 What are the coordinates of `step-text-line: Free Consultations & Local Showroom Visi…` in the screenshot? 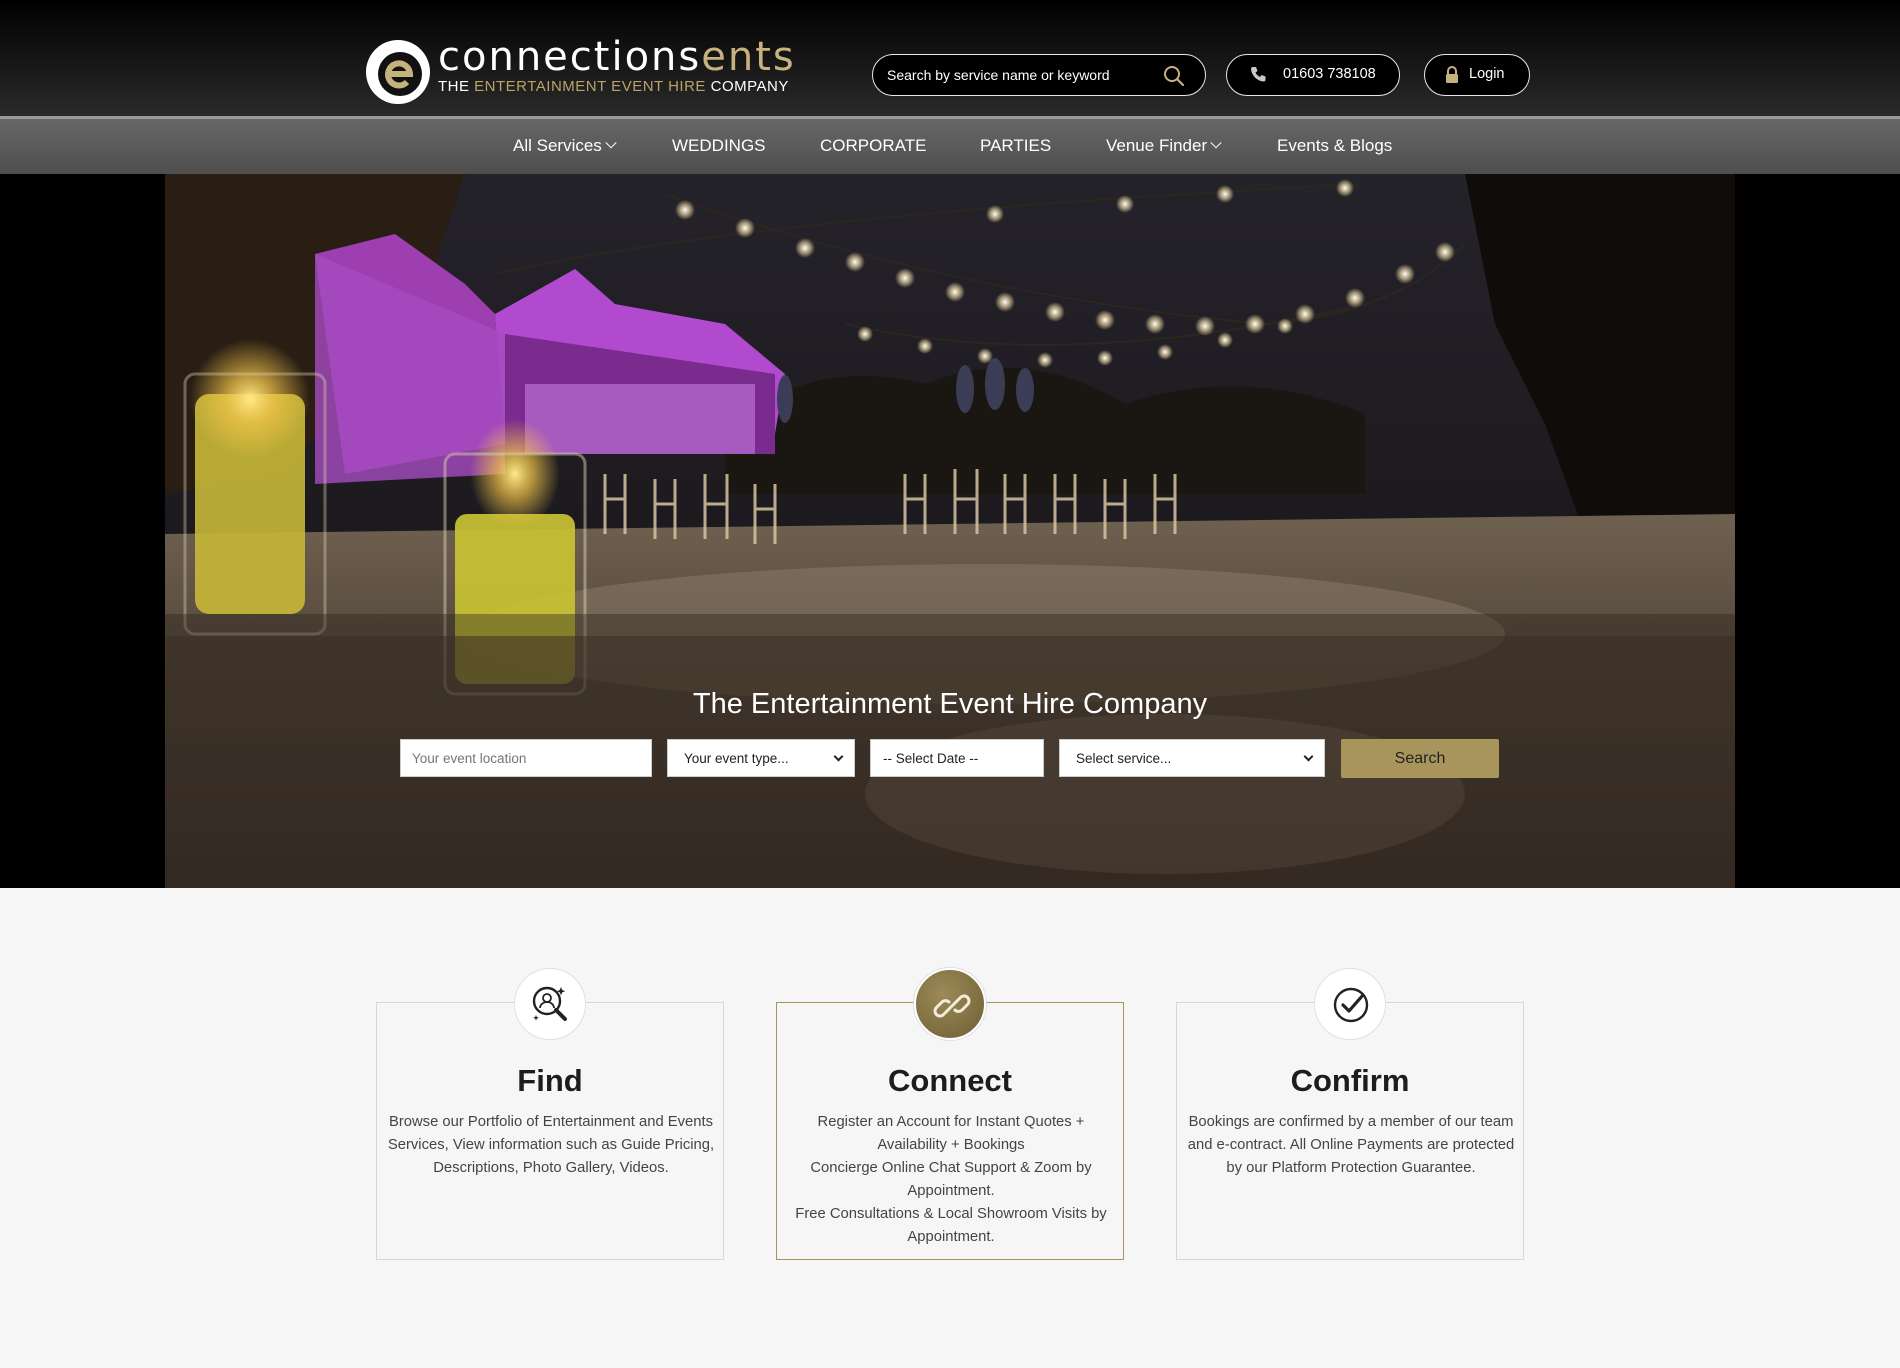 It's located at (951, 1225).